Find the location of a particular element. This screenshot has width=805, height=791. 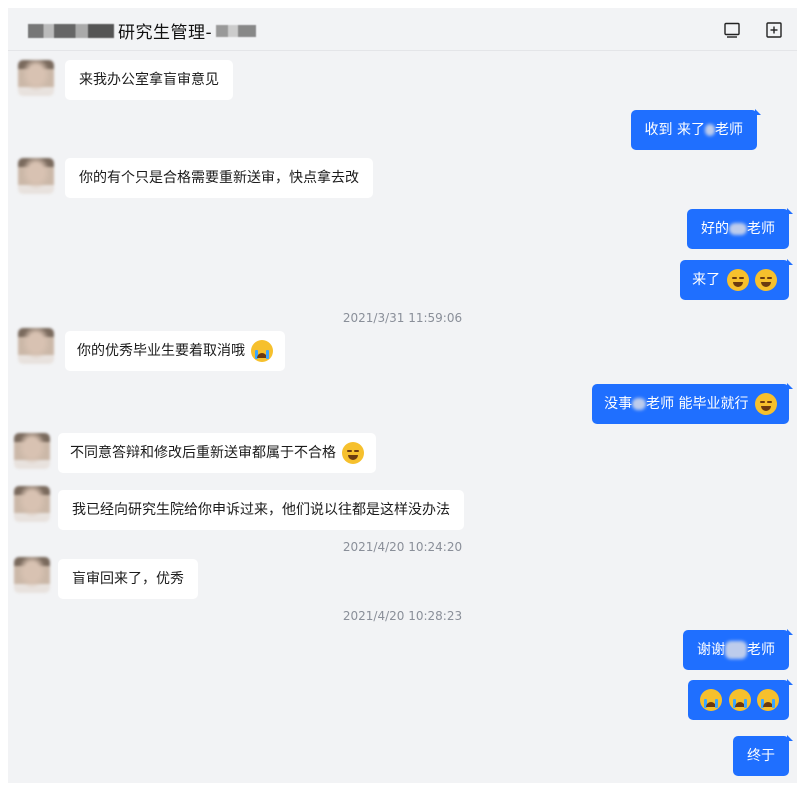

message-bubble: 我已经向研究生院给你申诉过来，他们说以往都是这样没办法 is located at coordinates (261, 510).